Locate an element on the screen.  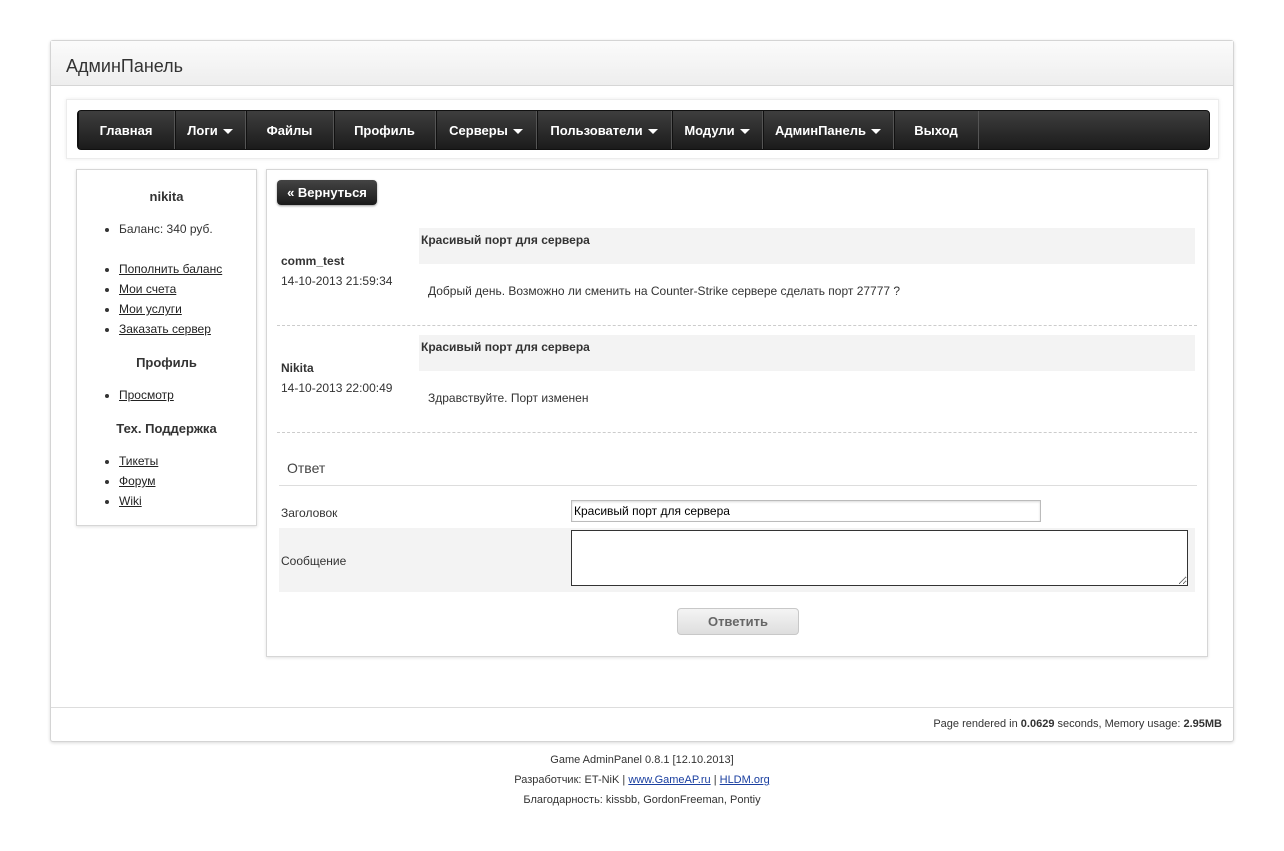
footer-version: Game AdminPanel 0.8.1 [12.10.2013] is located at coordinates (642, 760).